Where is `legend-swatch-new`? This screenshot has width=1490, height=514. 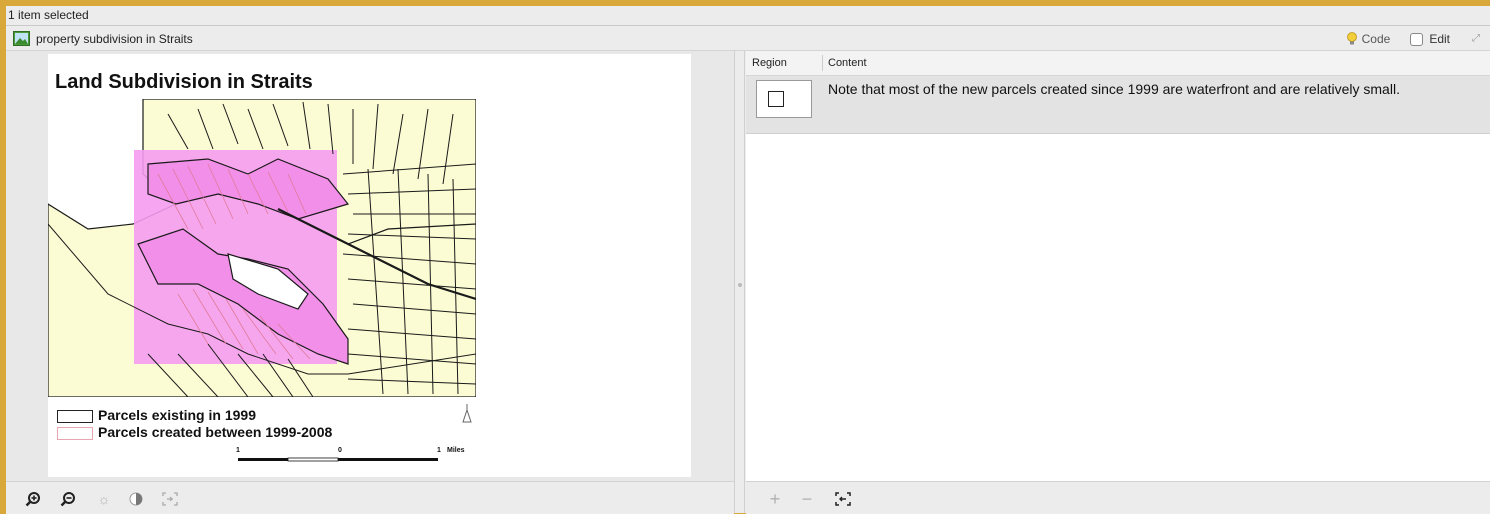
legend-swatch-new is located at coordinates (75, 433).